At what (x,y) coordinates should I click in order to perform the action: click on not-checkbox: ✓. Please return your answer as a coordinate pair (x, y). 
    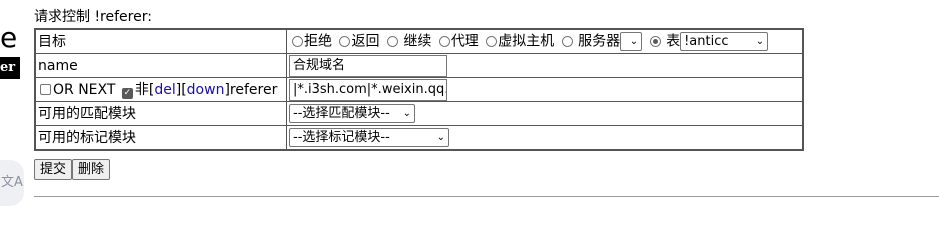
    Looking at the image, I should click on (127, 93).